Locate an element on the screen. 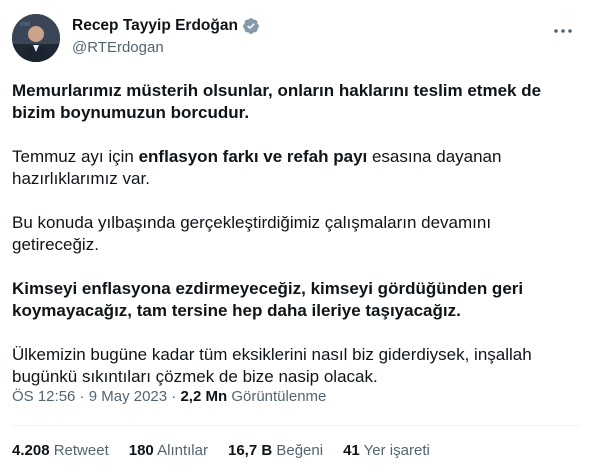 Image resolution: width=592 pixels, height=469 pixels. stat-retweets: 4.208 Retweet is located at coordinates (60, 451).